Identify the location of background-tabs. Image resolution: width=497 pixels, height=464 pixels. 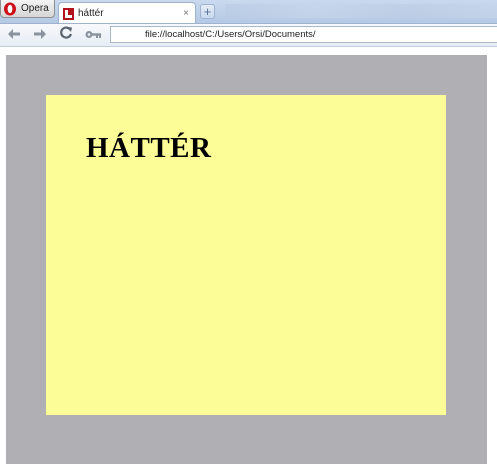
(361, 11).